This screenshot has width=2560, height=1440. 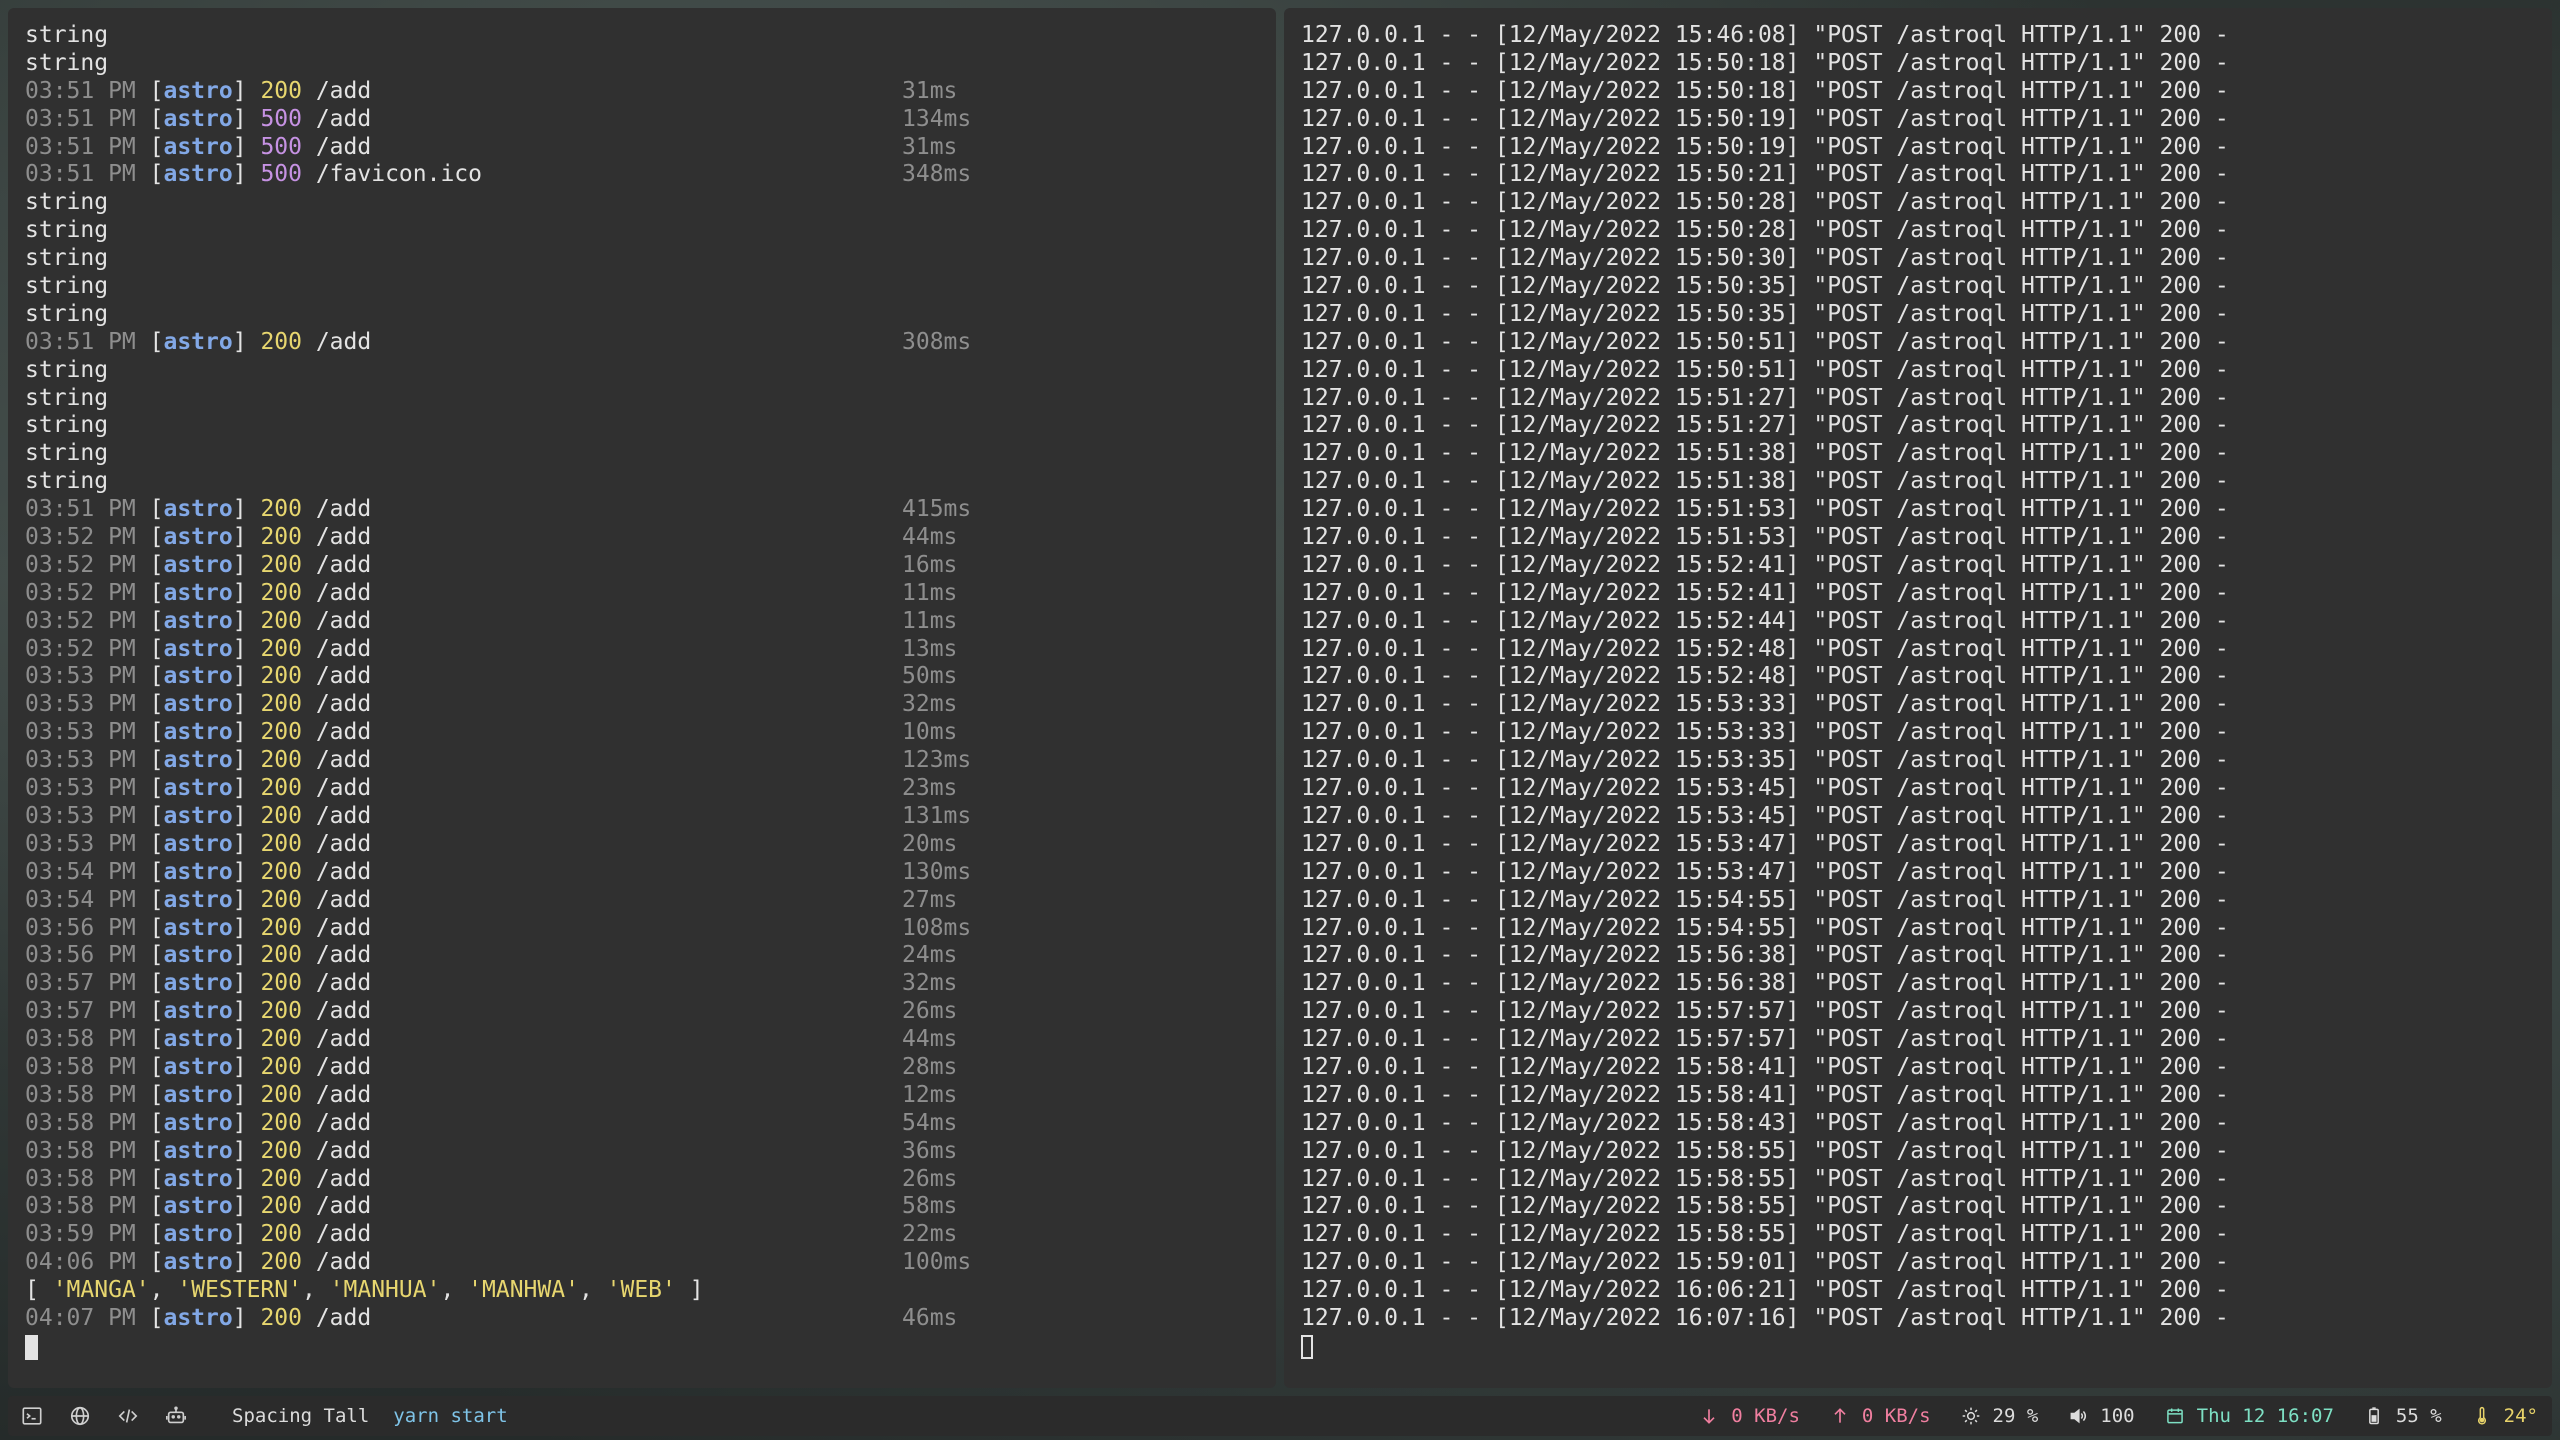 I want to click on layout-name: Spacing Tall, so click(x=300, y=1416).